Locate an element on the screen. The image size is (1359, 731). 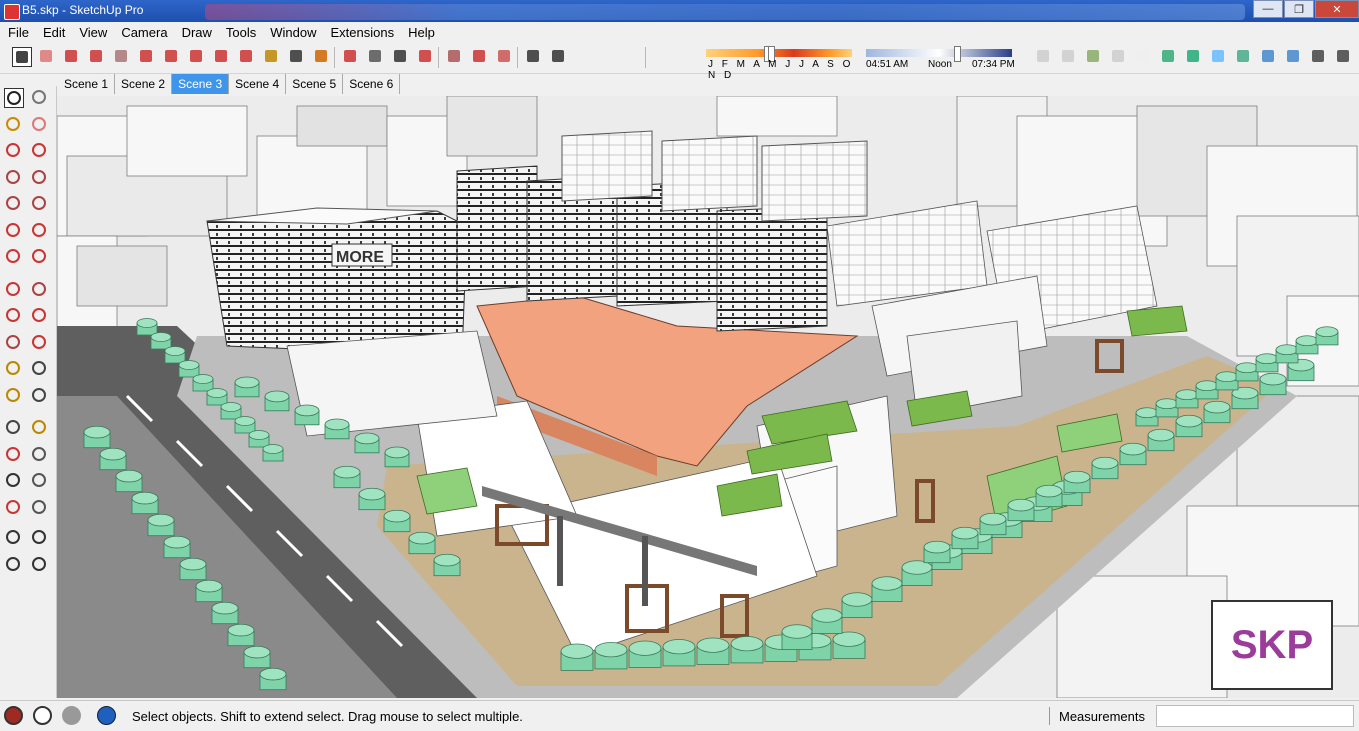
tab-scene-4: Scene 4 is located at coordinates (258, 84).